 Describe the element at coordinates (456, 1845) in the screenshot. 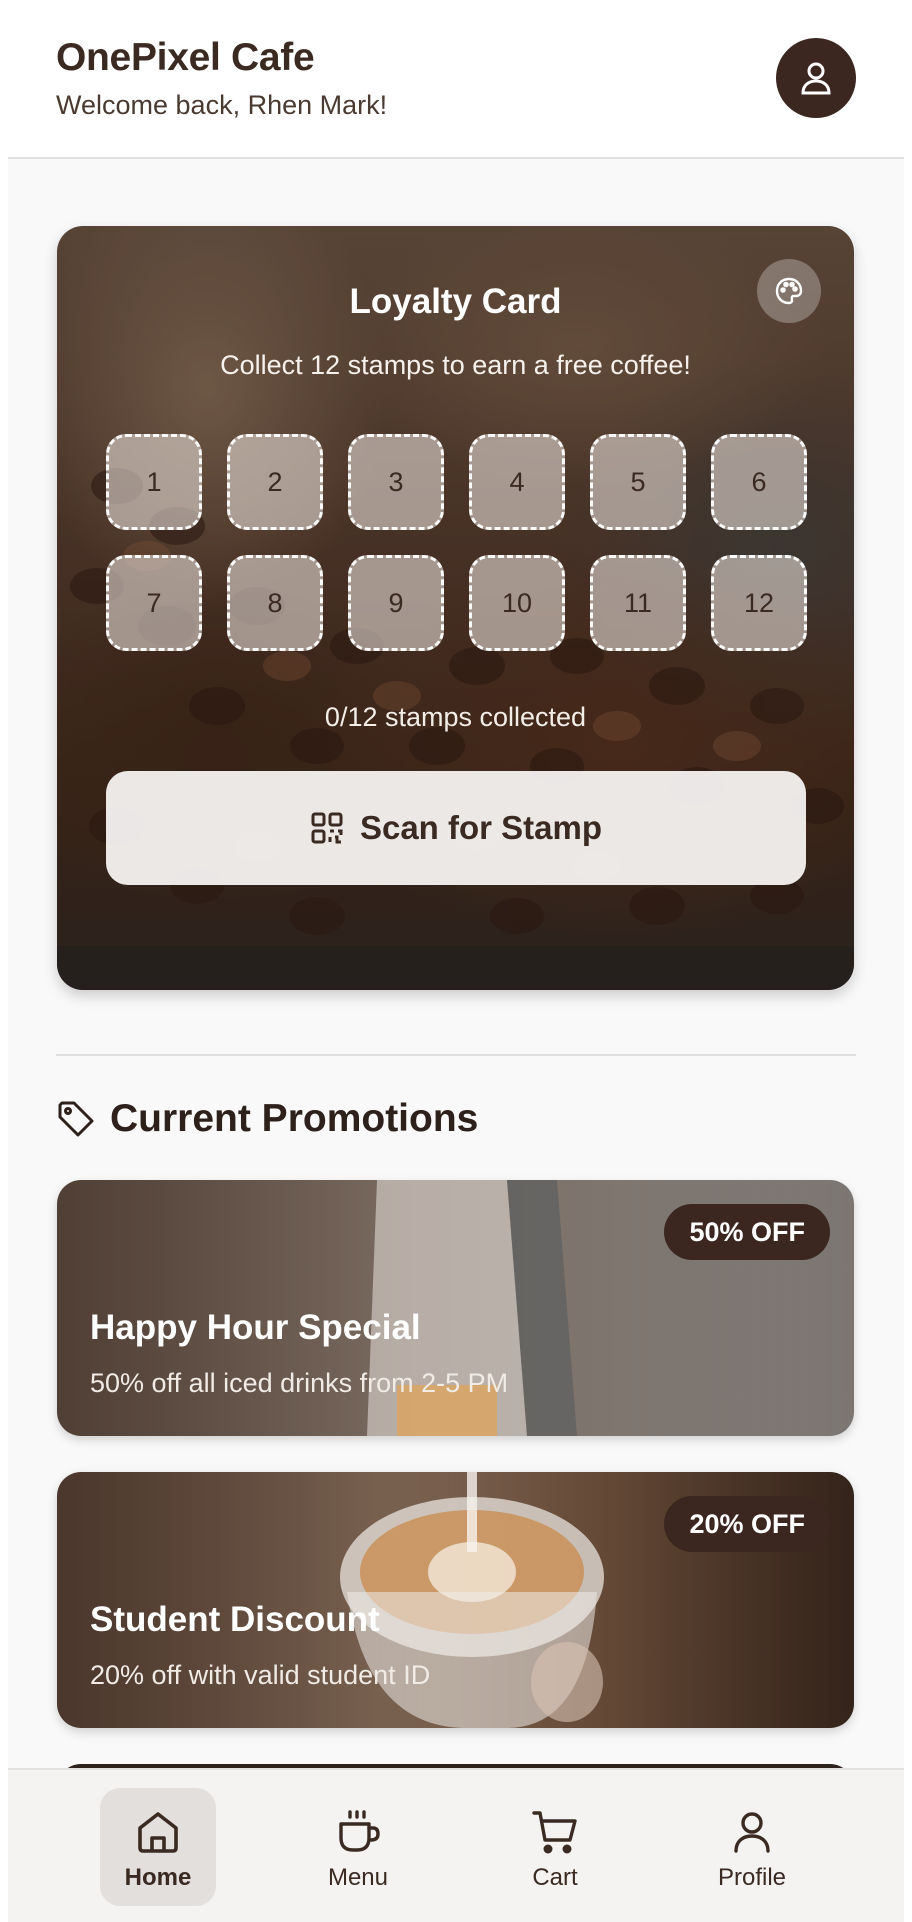

I see `bottom-navigation: Home Menu Cart Profile` at that location.